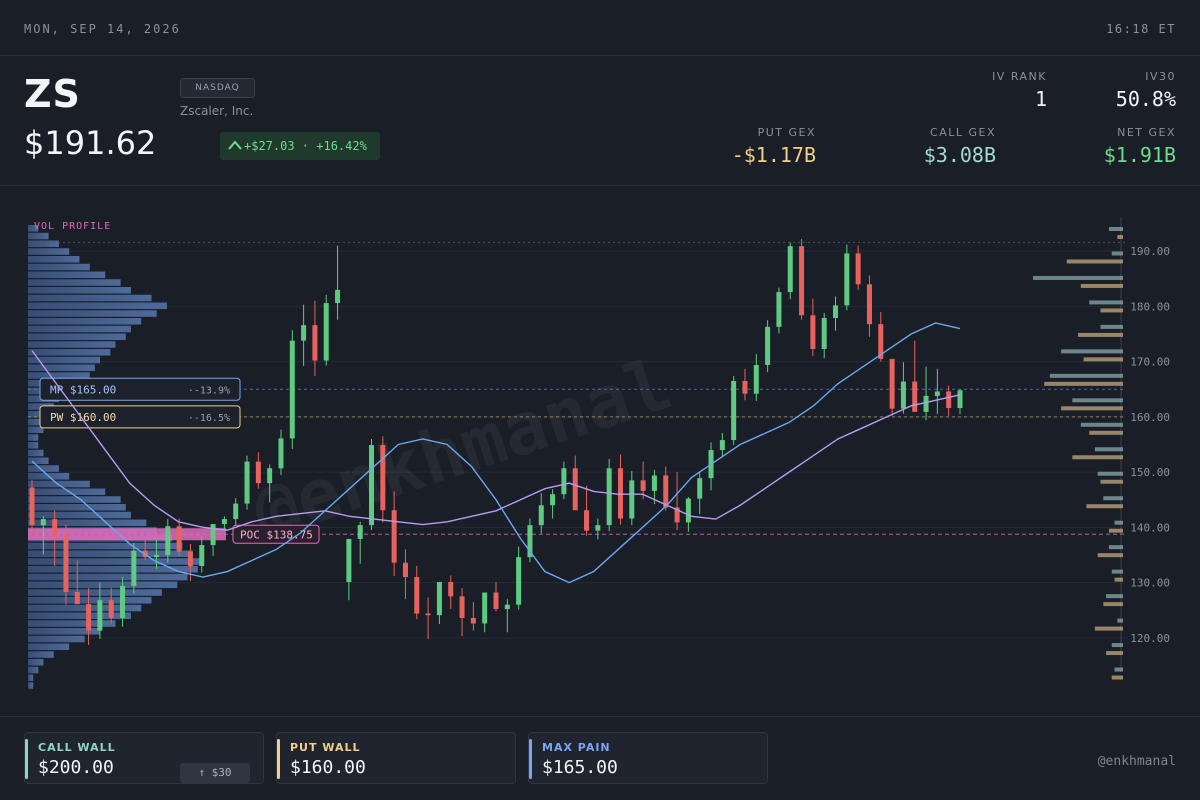 The width and height of the screenshot is (1200, 800). I want to click on exchange-badge: NASDAQ, so click(217, 88).